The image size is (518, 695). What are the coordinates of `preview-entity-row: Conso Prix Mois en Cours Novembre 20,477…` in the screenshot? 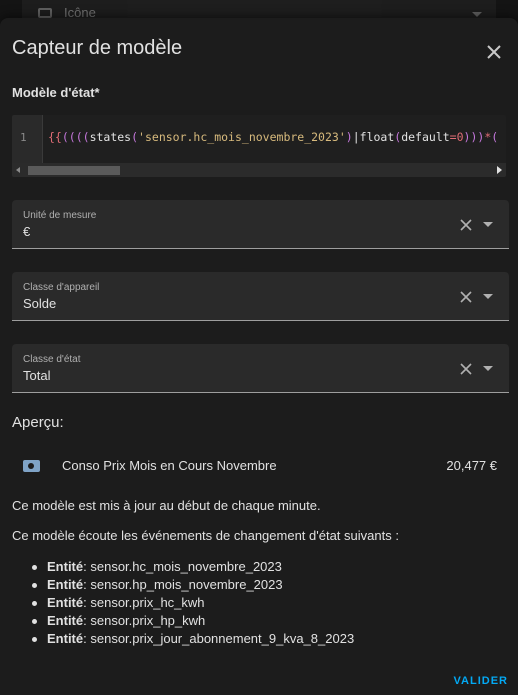 It's located at (260, 466).